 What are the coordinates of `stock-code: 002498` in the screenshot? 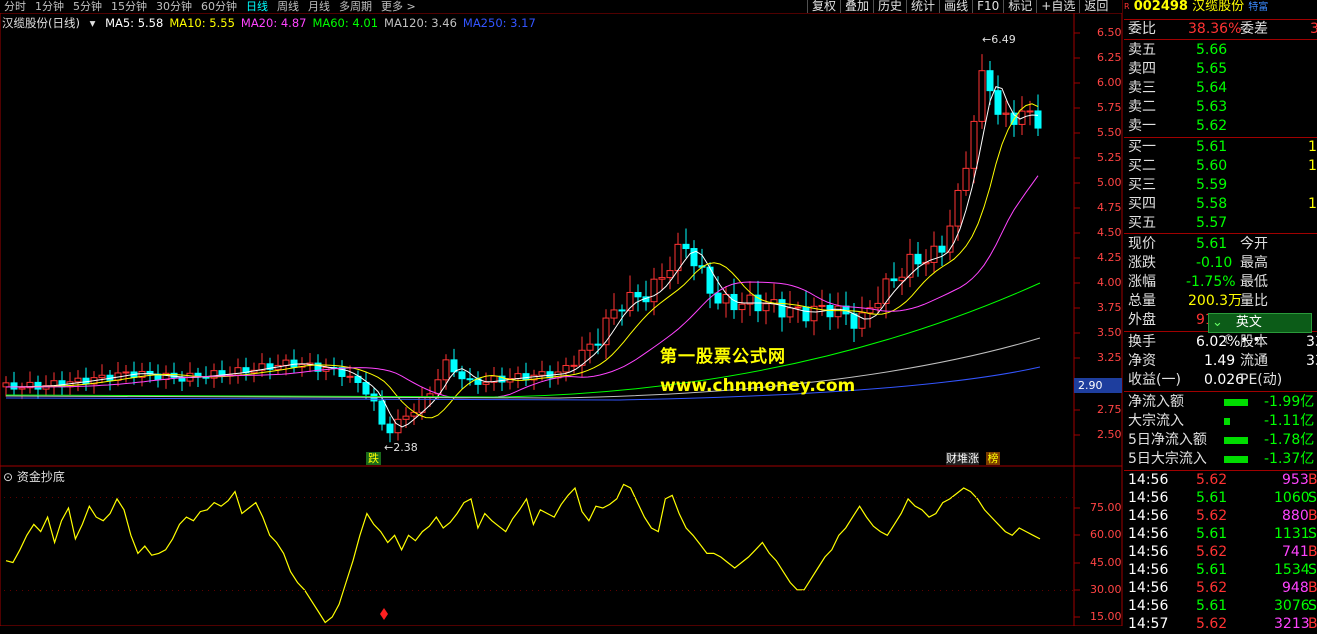 It's located at (1160, 7).